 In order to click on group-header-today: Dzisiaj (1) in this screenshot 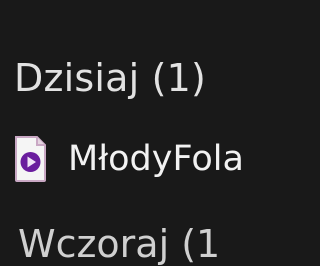, I will do `click(110, 78)`.